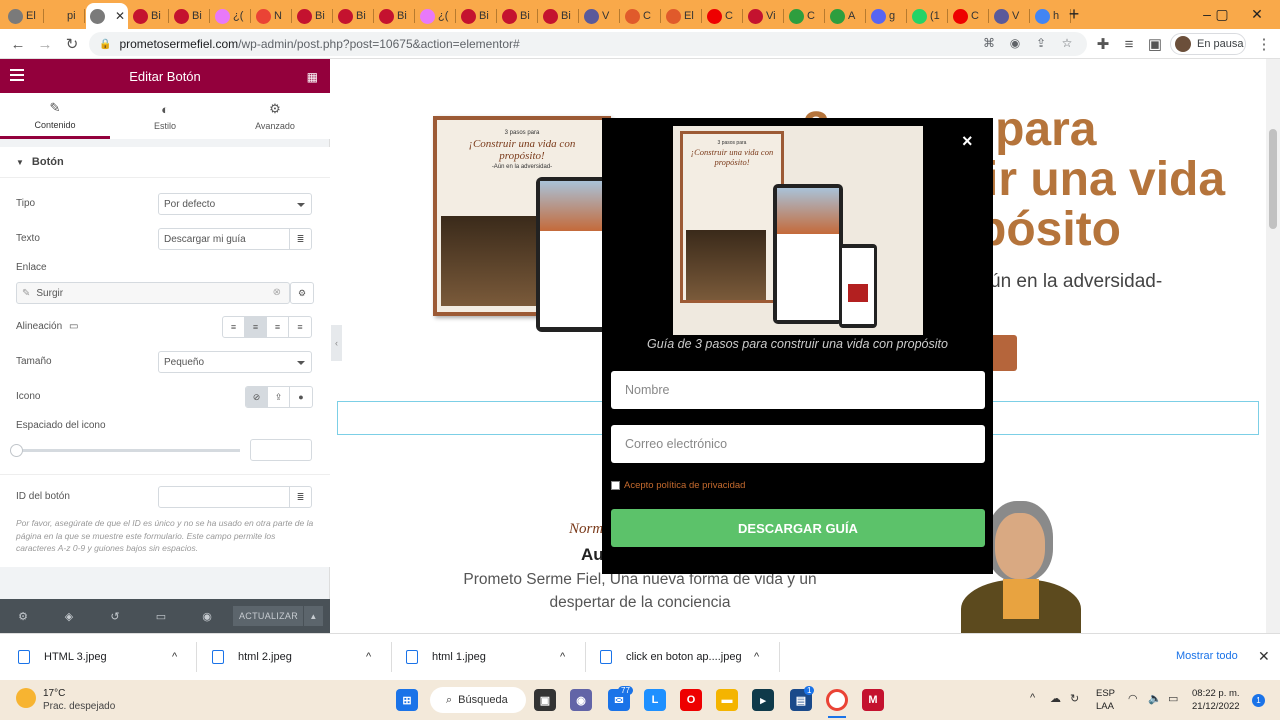 The width and height of the screenshot is (1280, 720). What do you see at coordinates (764, 16) in the screenshot?
I see `browser-tab: Vi` at bounding box center [764, 16].